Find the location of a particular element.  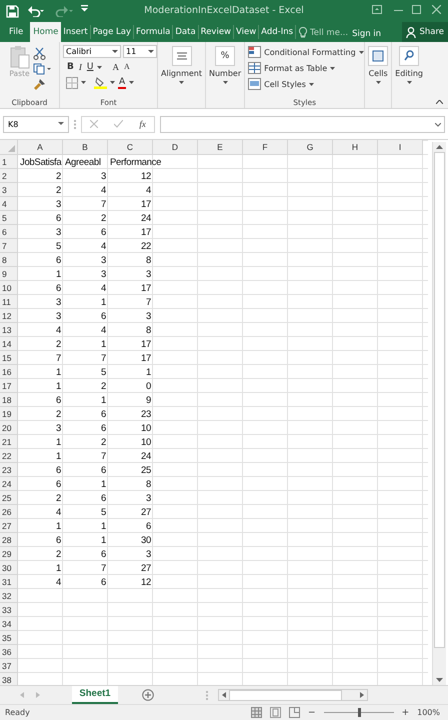

zoom-level: 100% is located at coordinates (428, 712).